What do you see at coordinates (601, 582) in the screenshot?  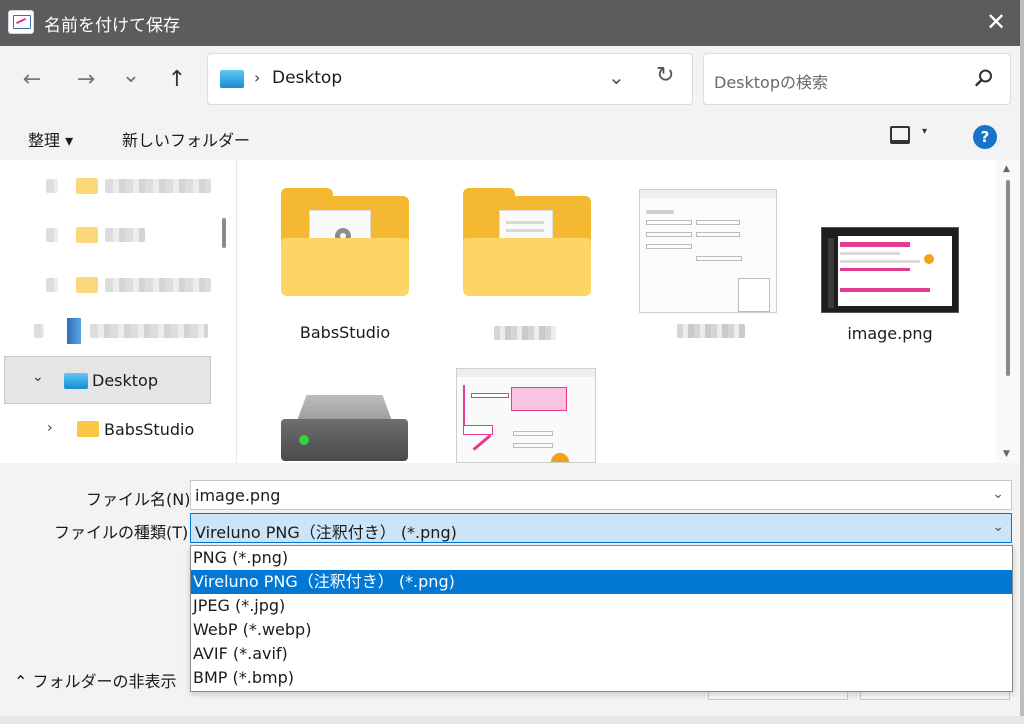 I see `filetype-option-selected: Vireluno PNG（注釈付き） (*.png)` at bounding box center [601, 582].